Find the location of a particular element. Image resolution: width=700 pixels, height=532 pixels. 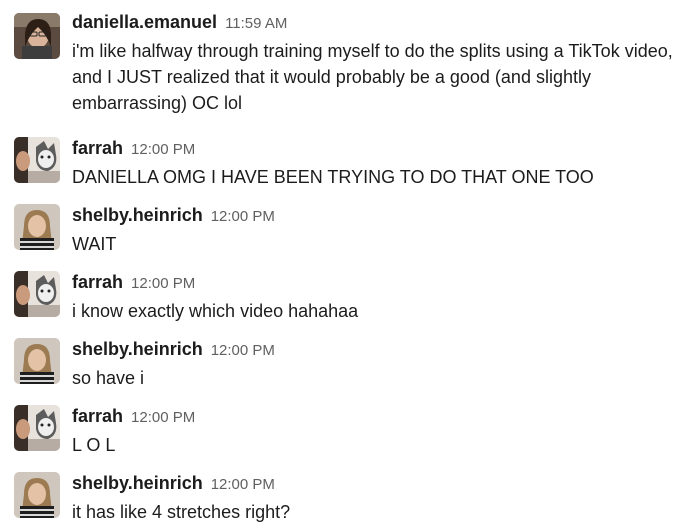

timestamp: 11:59 AM is located at coordinates (256, 23).